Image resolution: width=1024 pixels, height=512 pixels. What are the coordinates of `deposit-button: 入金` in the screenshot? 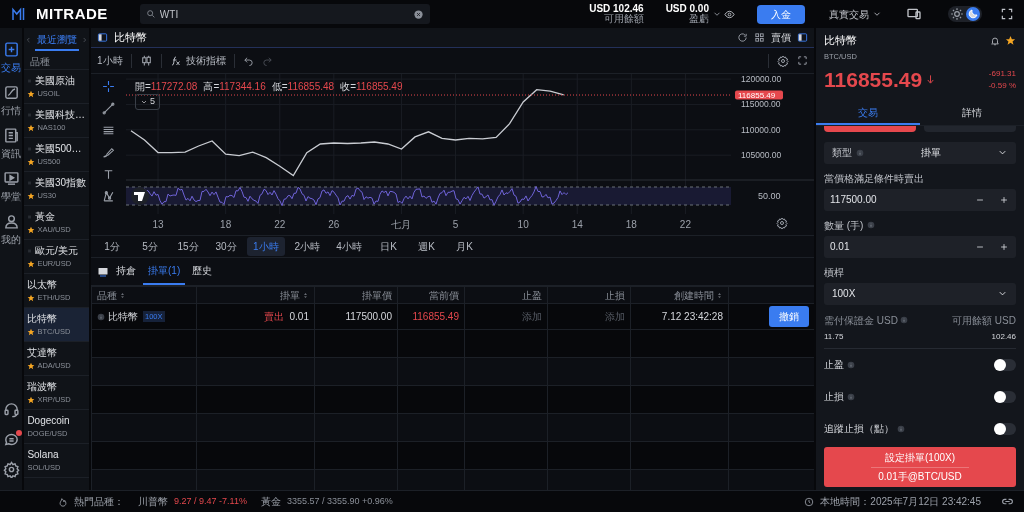 It's located at (781, 14).